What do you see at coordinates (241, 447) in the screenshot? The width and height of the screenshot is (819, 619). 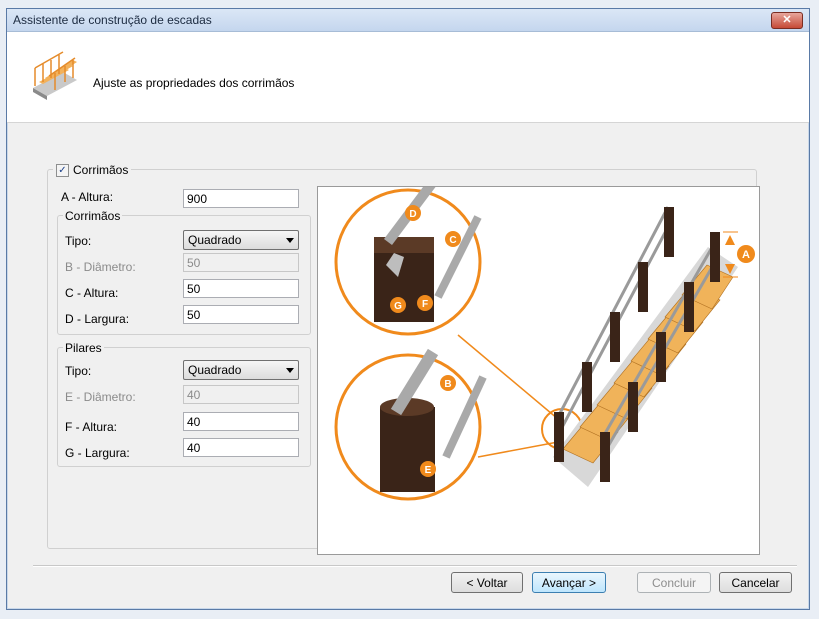 I see `post-width-input: 40` at bounding box center [241, 447].